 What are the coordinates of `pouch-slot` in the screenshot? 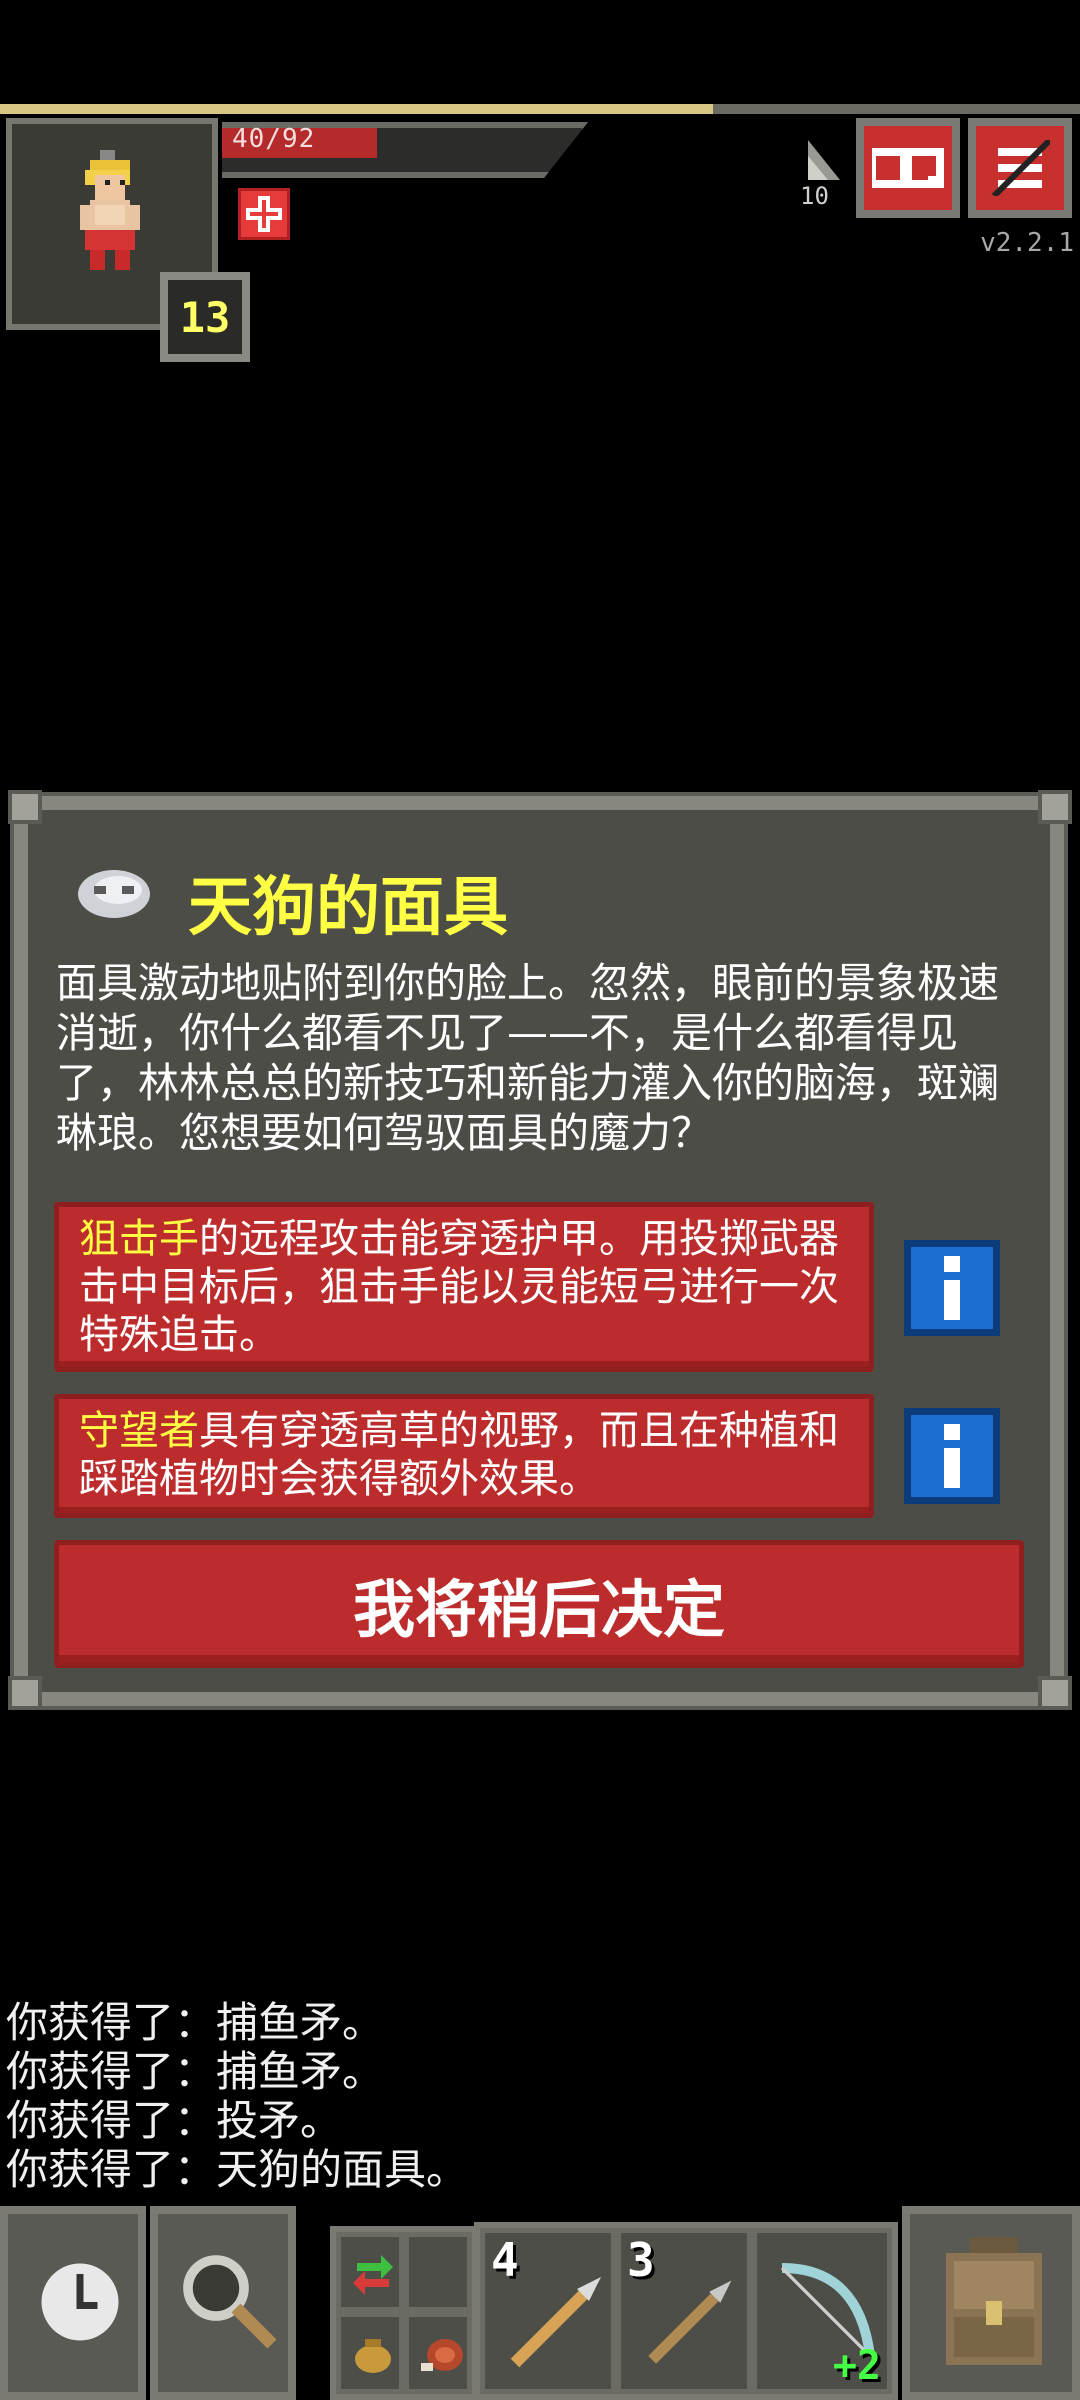 It's located at (370, 2353).